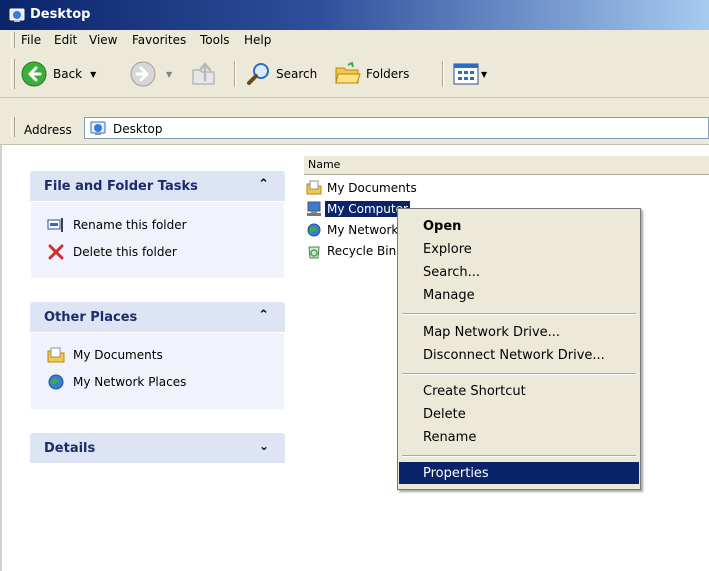 This screenshot has width=709, height=571. I want to click on rename-folder-link: Rename this folder, so click(117, 225).